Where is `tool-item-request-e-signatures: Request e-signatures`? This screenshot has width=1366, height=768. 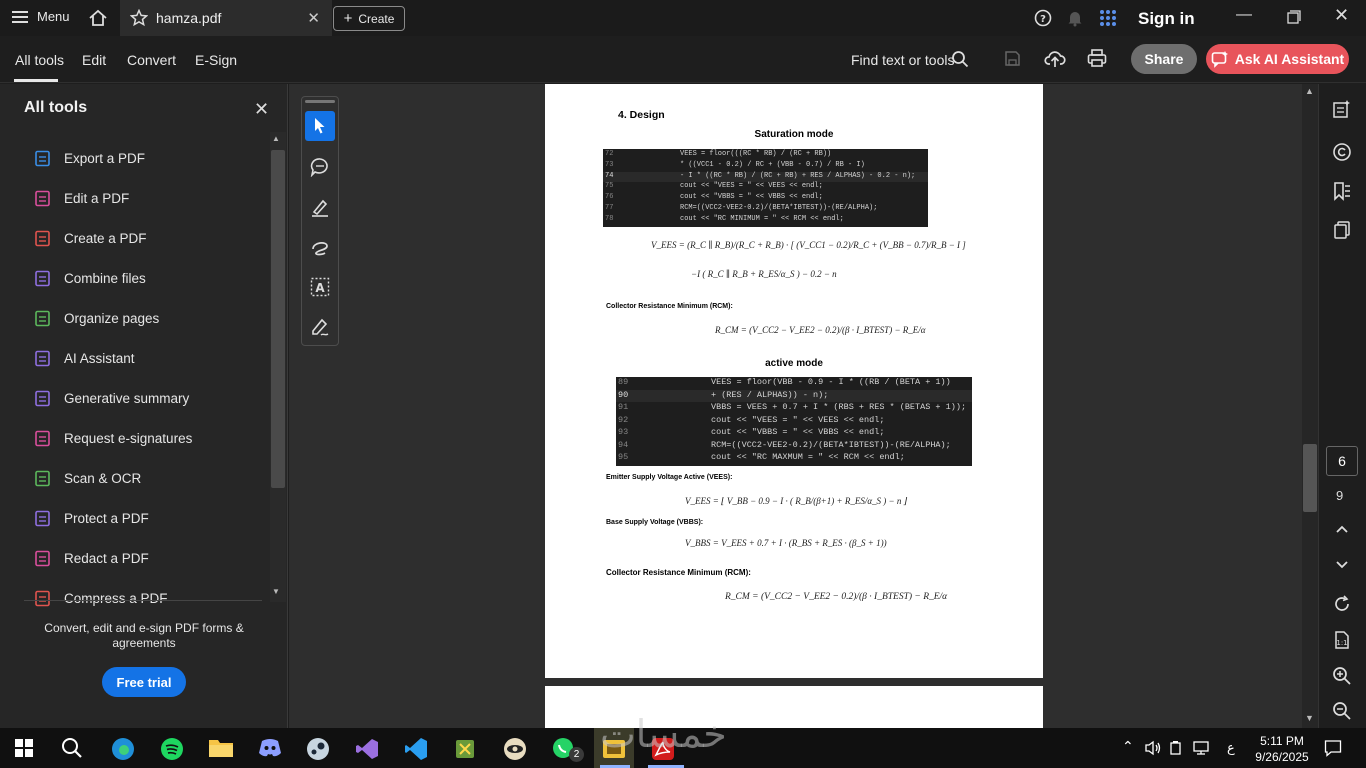 tool-item-request-e-signatures: Request e-signatures is located at coordinates (113, 438).